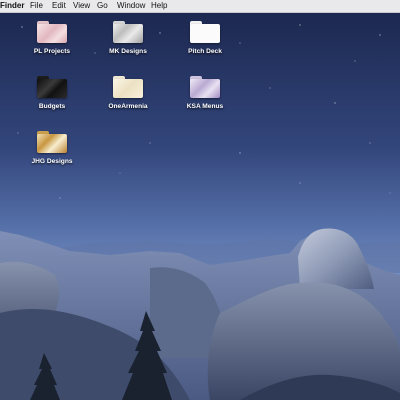 This screenshot has height=400, width=400. I want to click on folder-label: MK Designs, so click(128, 51).